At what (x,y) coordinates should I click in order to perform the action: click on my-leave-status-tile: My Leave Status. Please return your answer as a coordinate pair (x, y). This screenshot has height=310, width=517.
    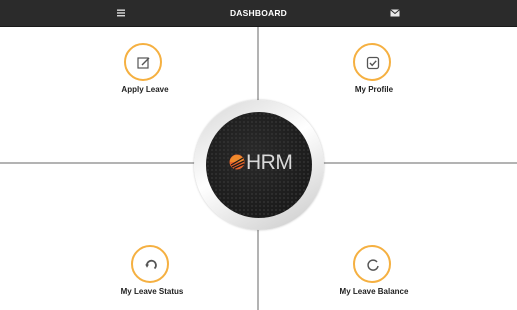
    Looking at the image, I should click on (152, 275).